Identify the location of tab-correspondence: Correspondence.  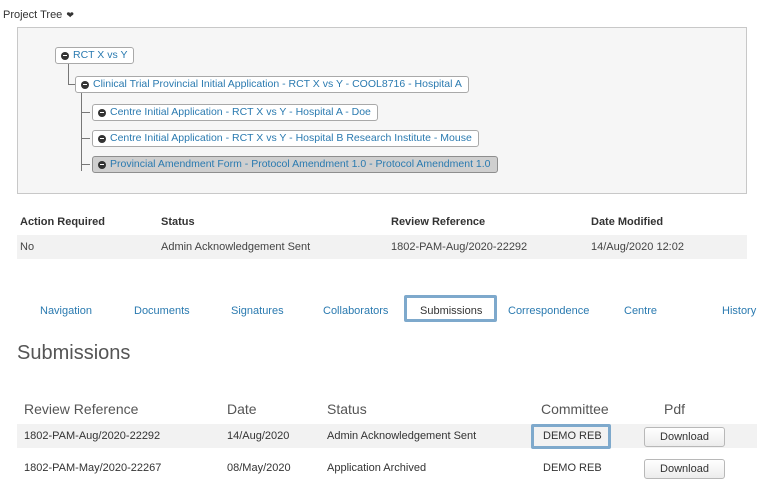
(548, 311).